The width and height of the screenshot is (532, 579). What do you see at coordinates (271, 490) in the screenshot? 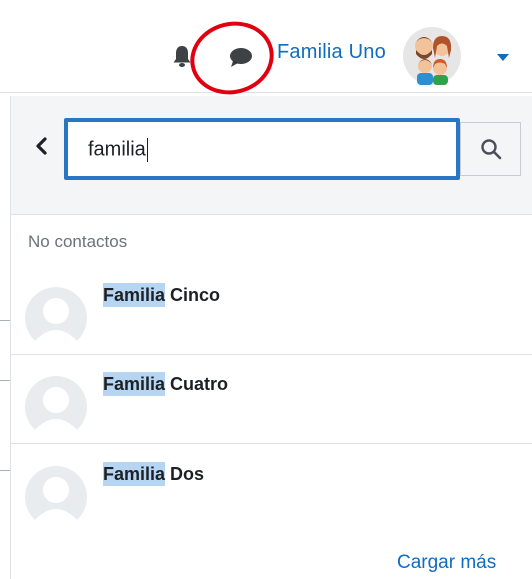
I see `list-item: Familia Dos` at bounding box center [271, 490].